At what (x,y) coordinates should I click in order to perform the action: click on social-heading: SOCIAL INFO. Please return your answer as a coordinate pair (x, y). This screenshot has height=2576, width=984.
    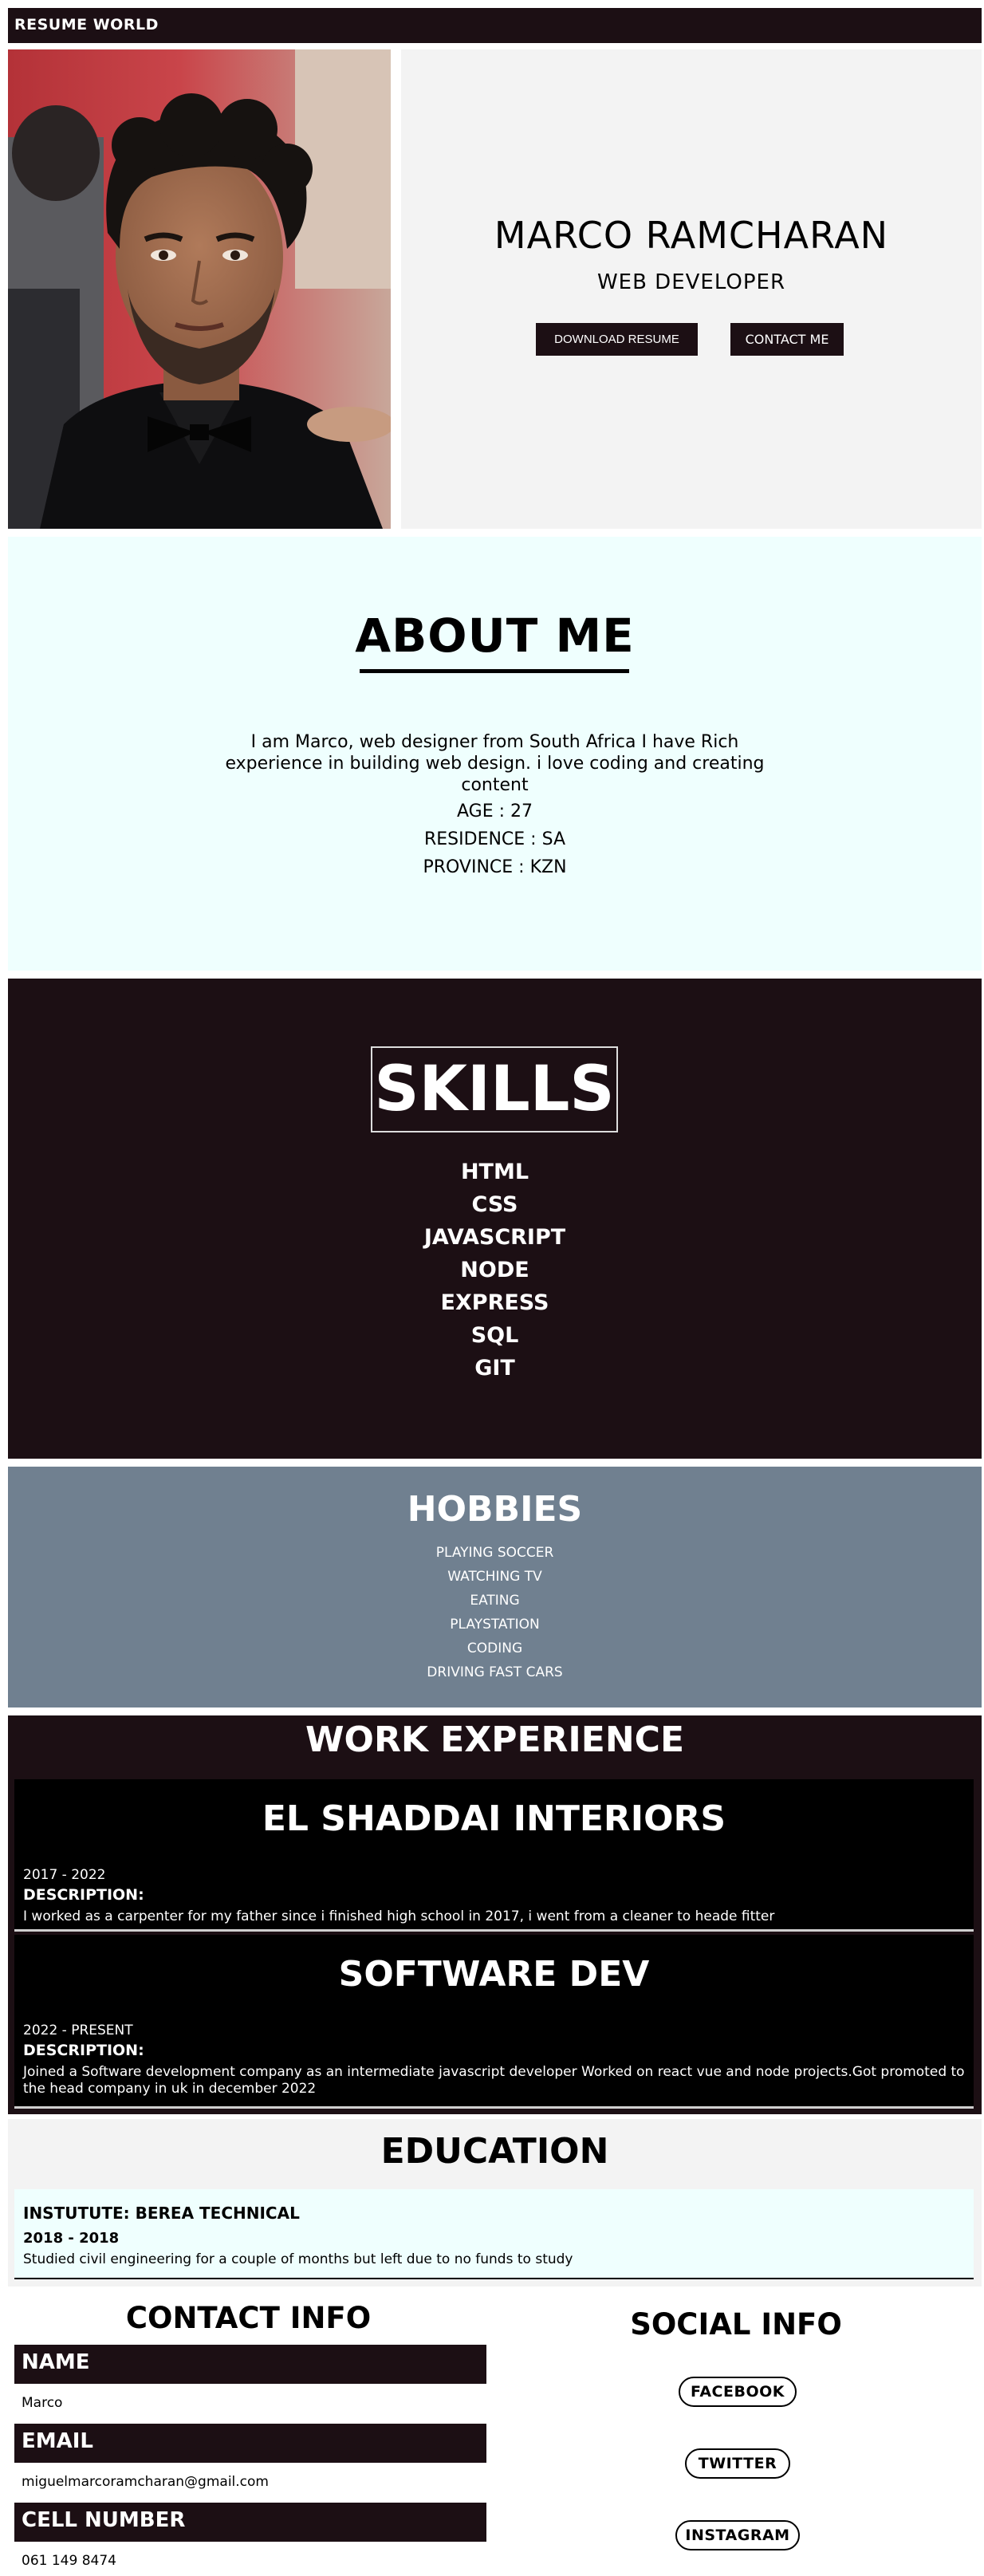
    Looking at the image, I should click on (736, 2324).